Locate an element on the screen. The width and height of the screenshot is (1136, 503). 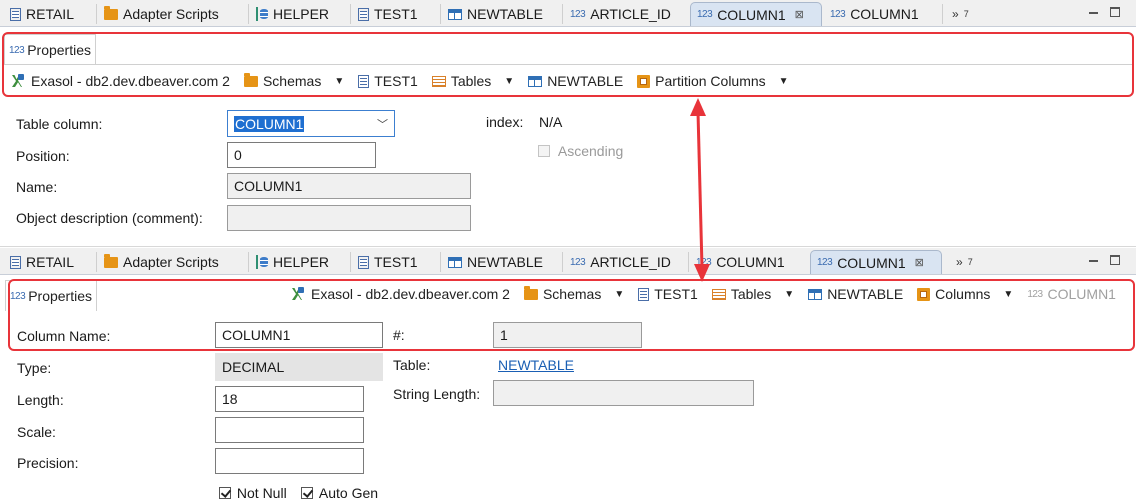
scale-label: Scale: is located at coordinates (36, 432).